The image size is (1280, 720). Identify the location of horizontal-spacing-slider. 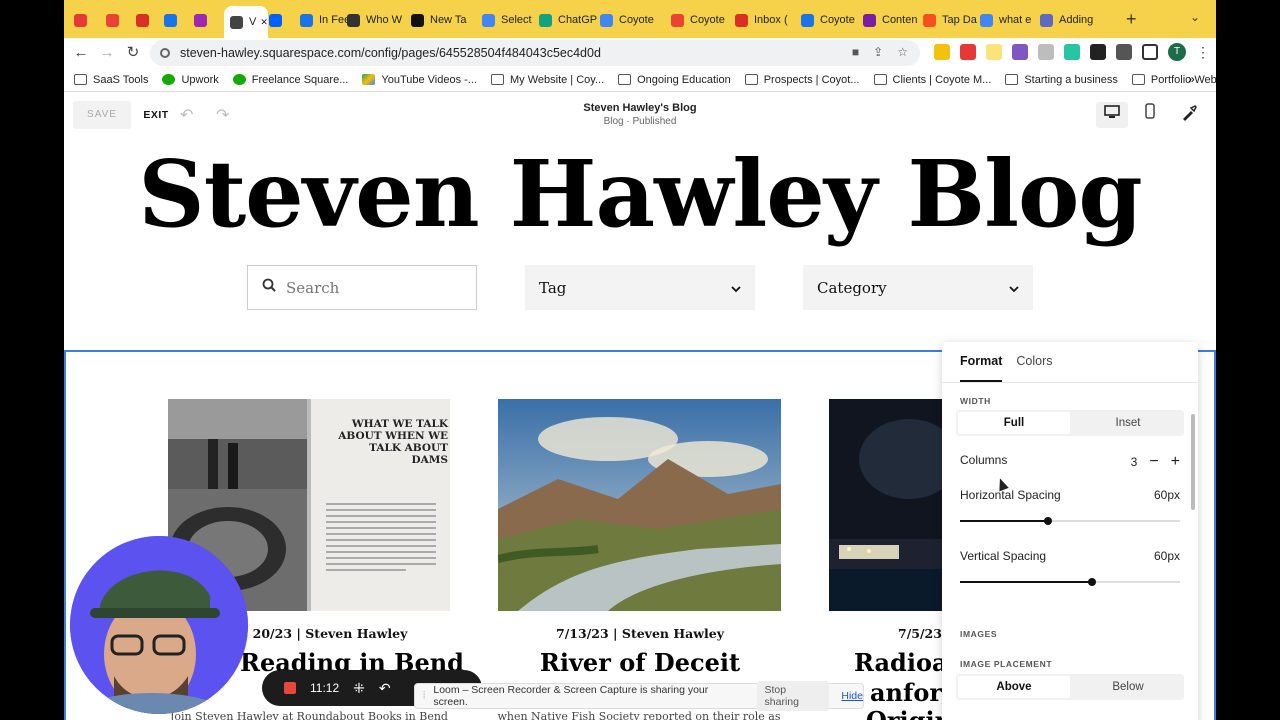
(1070, 521).